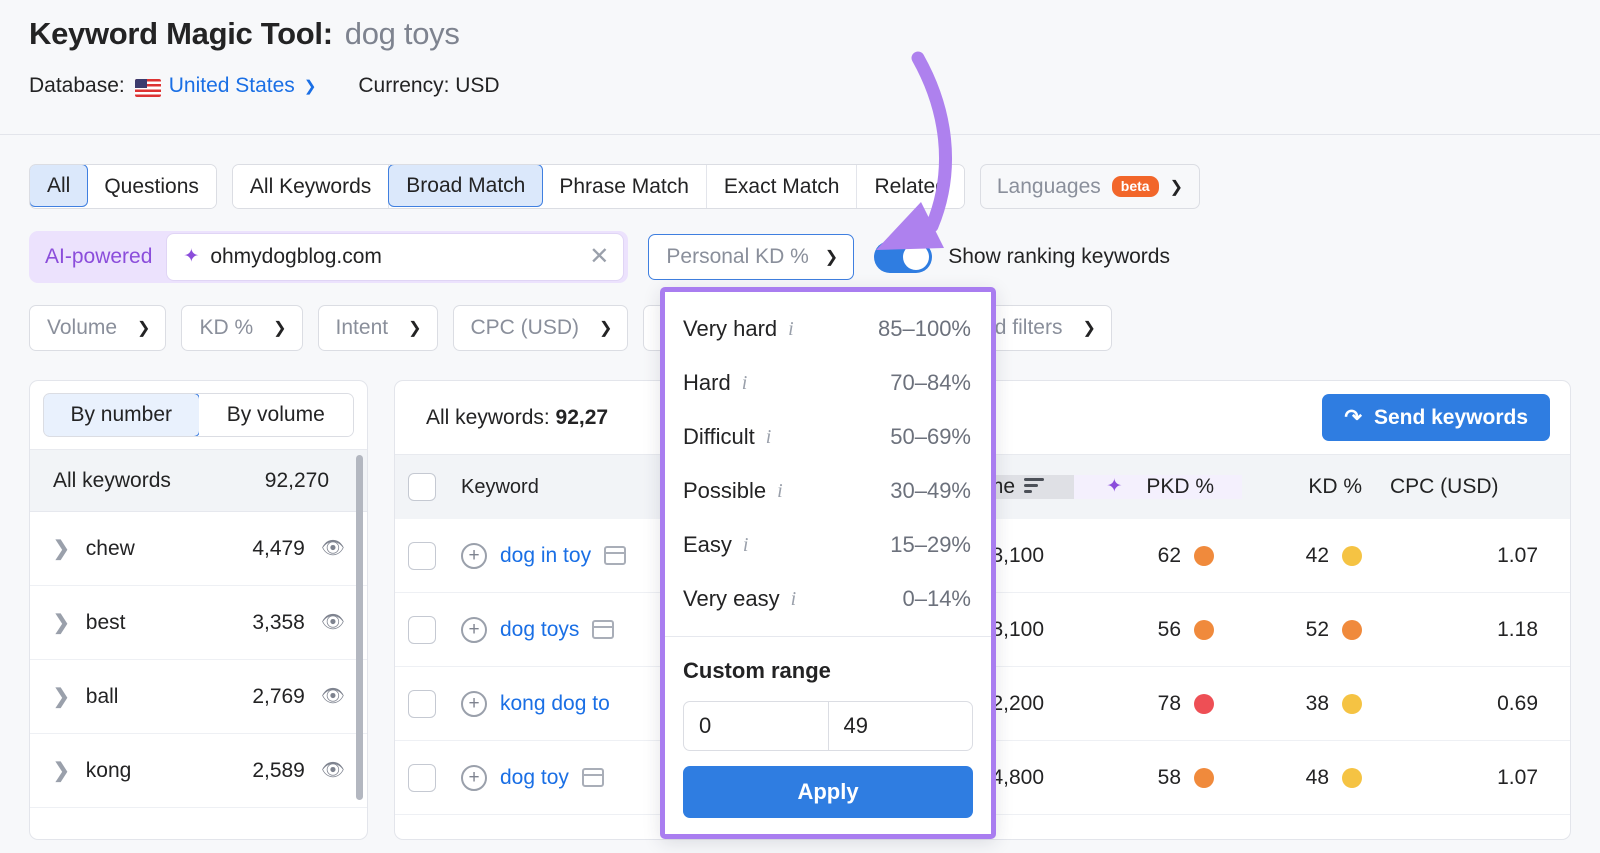 The height and width of the screenshot is (853, 1600). Describe the element at coordinates (198, 549) in the screenshot. I see `group-row-chew: ❯ chew 4,479 👁` at that location.